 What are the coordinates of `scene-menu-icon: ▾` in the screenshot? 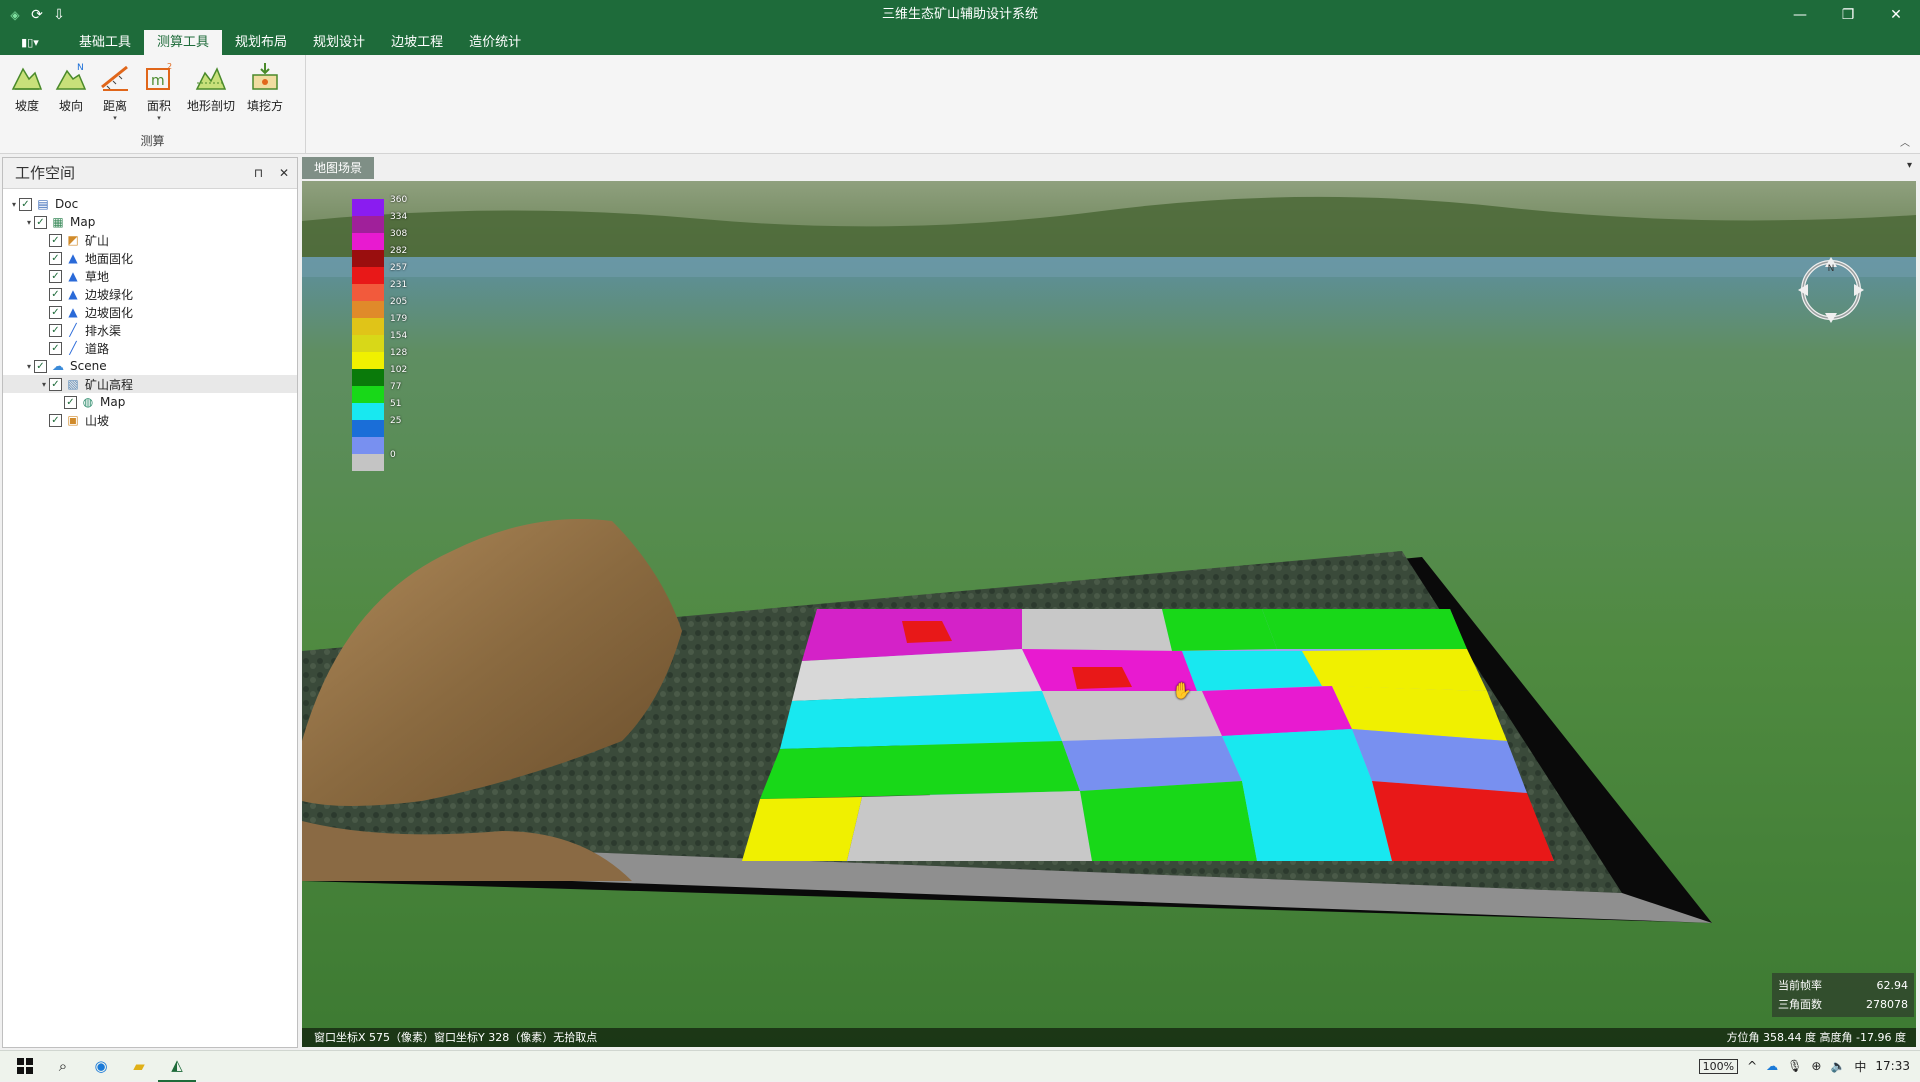 It's located at (1909, 165).